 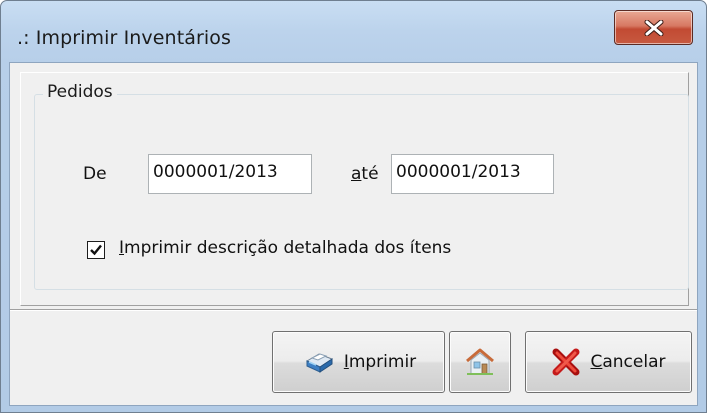 I want to click on print-label-rest: mprimir, so click(x=382, y=362).